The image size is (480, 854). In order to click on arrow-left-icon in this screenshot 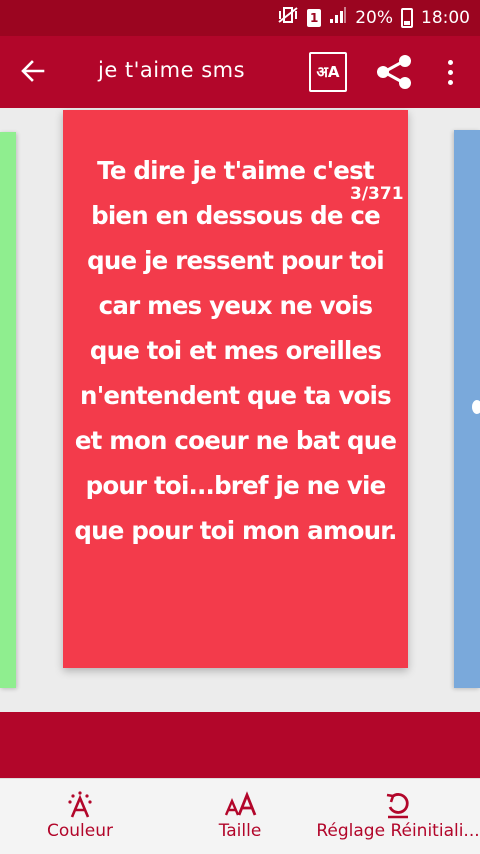, I will do `click(33, 71)`.